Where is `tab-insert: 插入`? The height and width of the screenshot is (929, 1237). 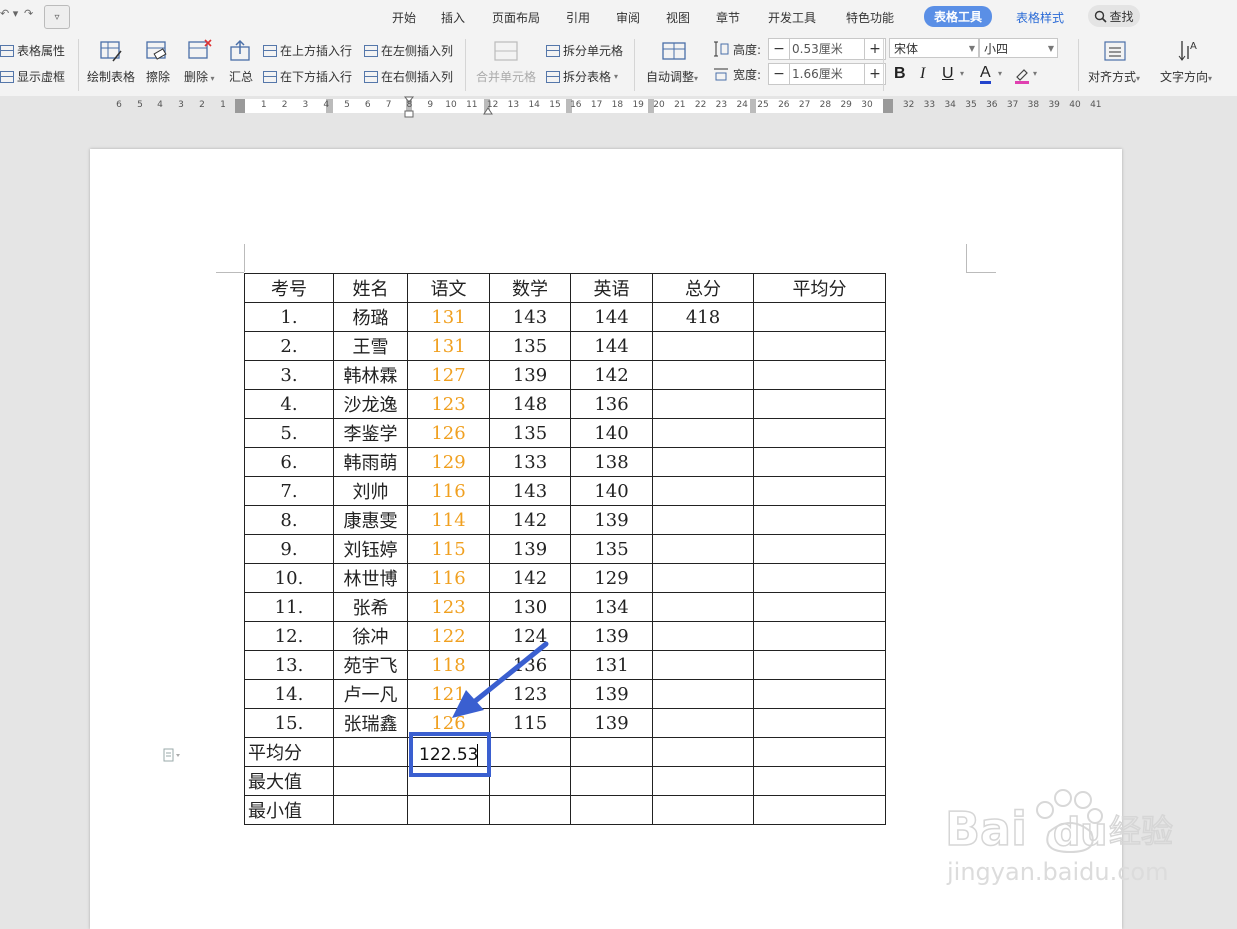
tab-insert: 插入 is located at coordinates (453, 17).